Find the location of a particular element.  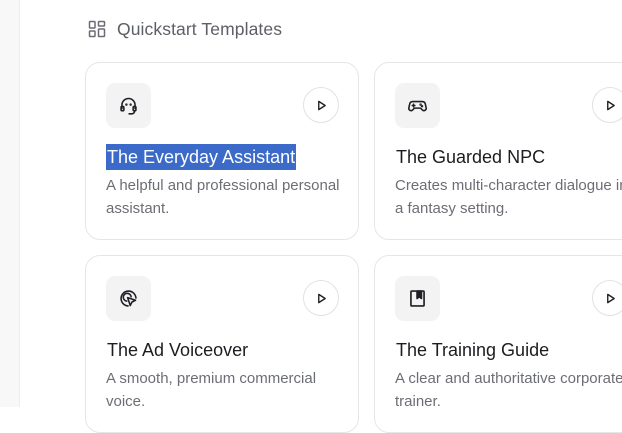

sidebar-edge is located at coordinates (10, 203).